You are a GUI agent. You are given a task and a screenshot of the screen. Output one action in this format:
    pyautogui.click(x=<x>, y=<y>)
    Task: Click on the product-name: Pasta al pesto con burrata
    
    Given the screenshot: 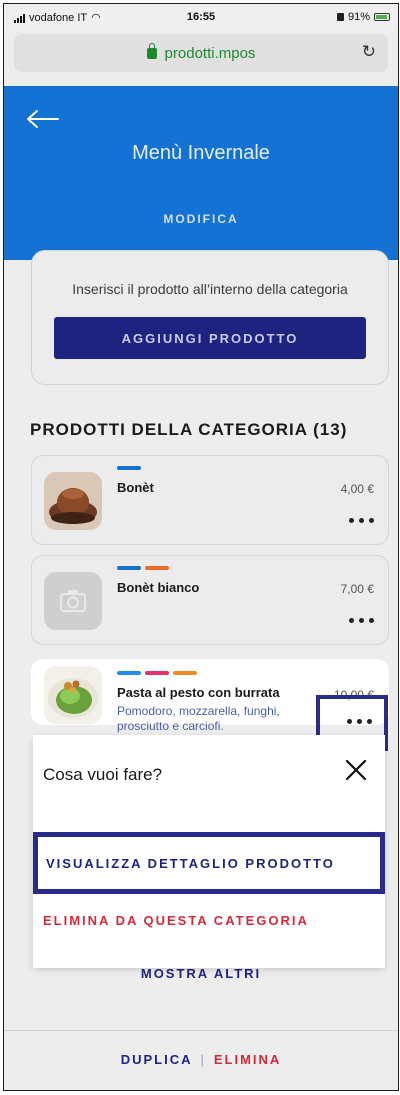 What is the action you would take?
    pyautogui.click(x=198, y=692)
    